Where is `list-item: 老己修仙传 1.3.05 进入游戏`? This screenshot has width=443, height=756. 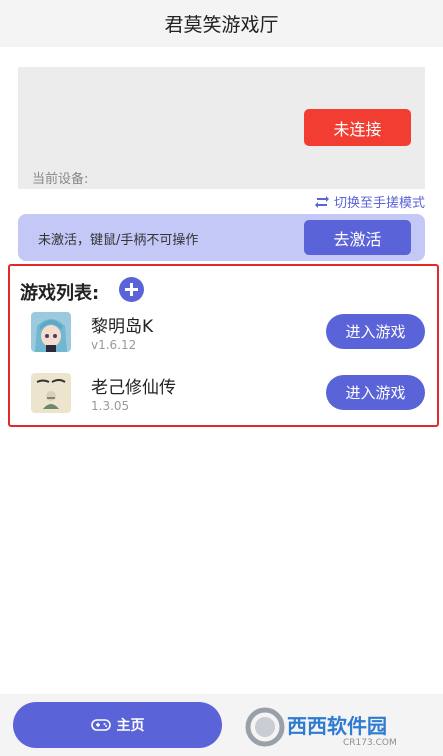
list-item: 老己修仙传 1.3.05 进入游戏 is located at coordinates (223, 393).